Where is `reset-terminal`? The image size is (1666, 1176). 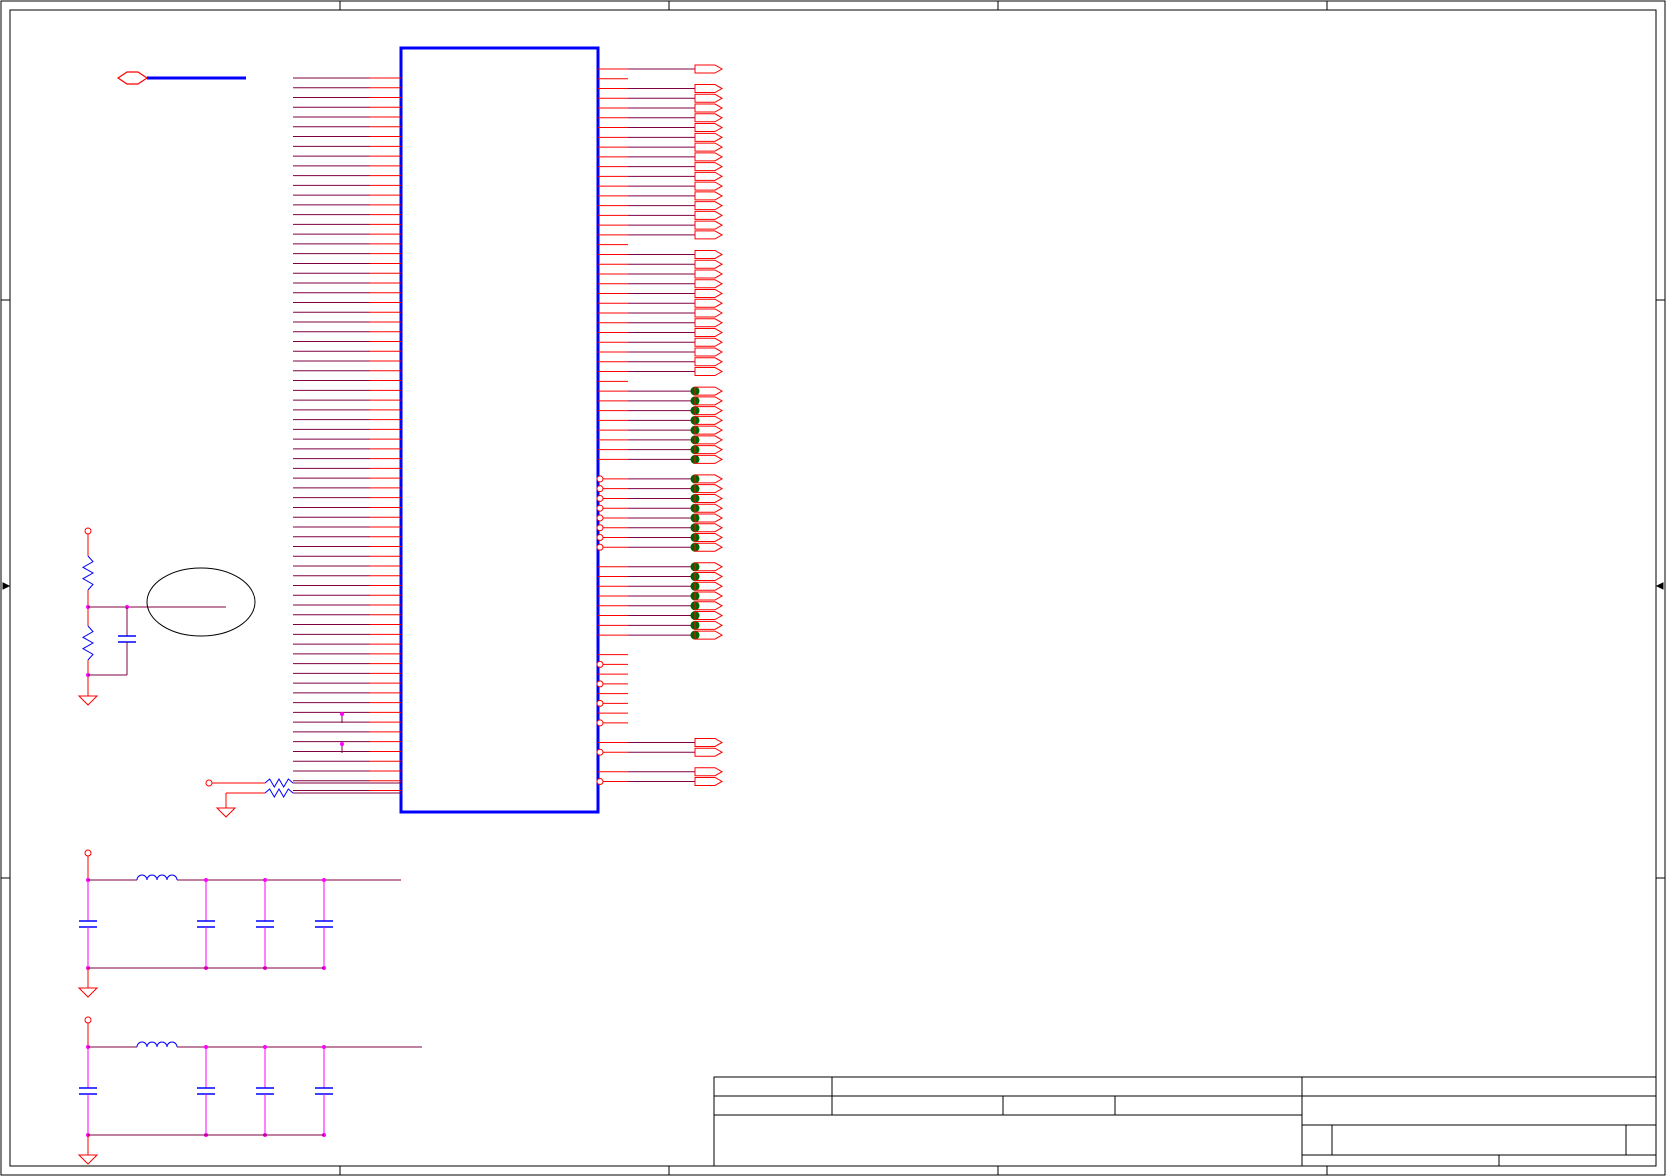 reset-terminal is located at coordinates (209, 783).